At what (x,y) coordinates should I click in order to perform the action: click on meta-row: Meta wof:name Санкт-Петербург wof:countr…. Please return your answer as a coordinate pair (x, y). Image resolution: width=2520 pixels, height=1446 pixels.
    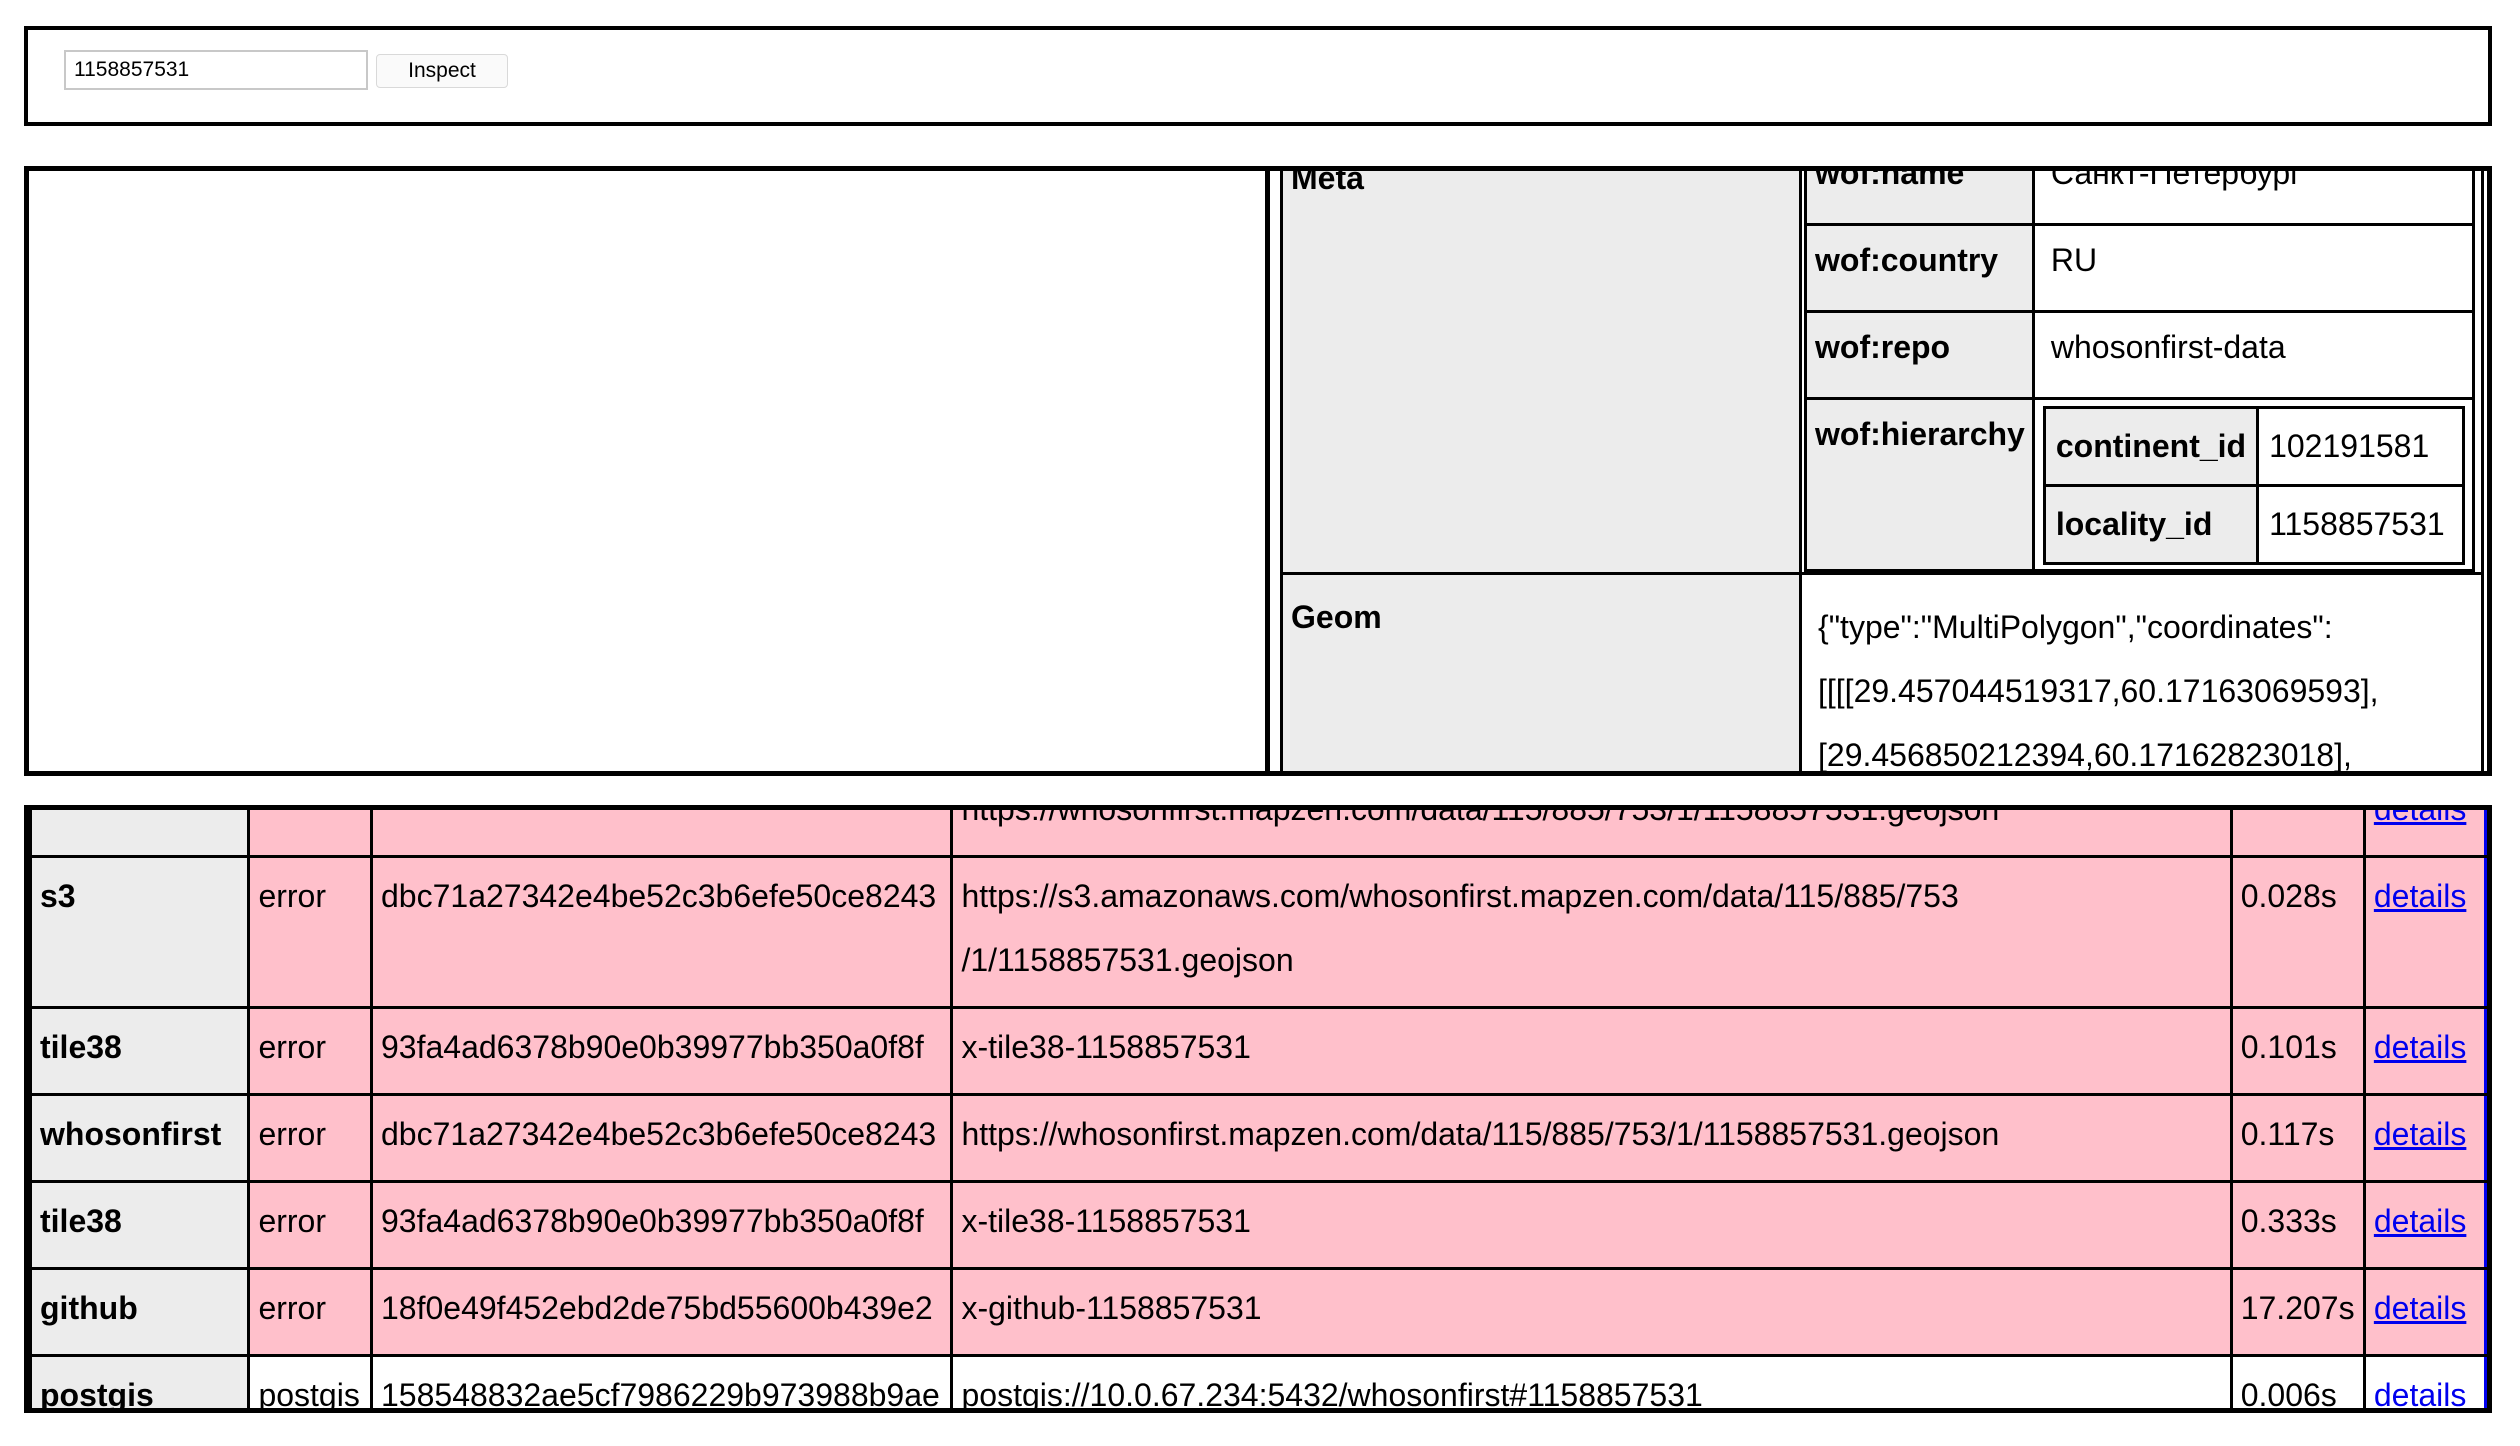
    Looking at the image, I should click on (1882, 373).